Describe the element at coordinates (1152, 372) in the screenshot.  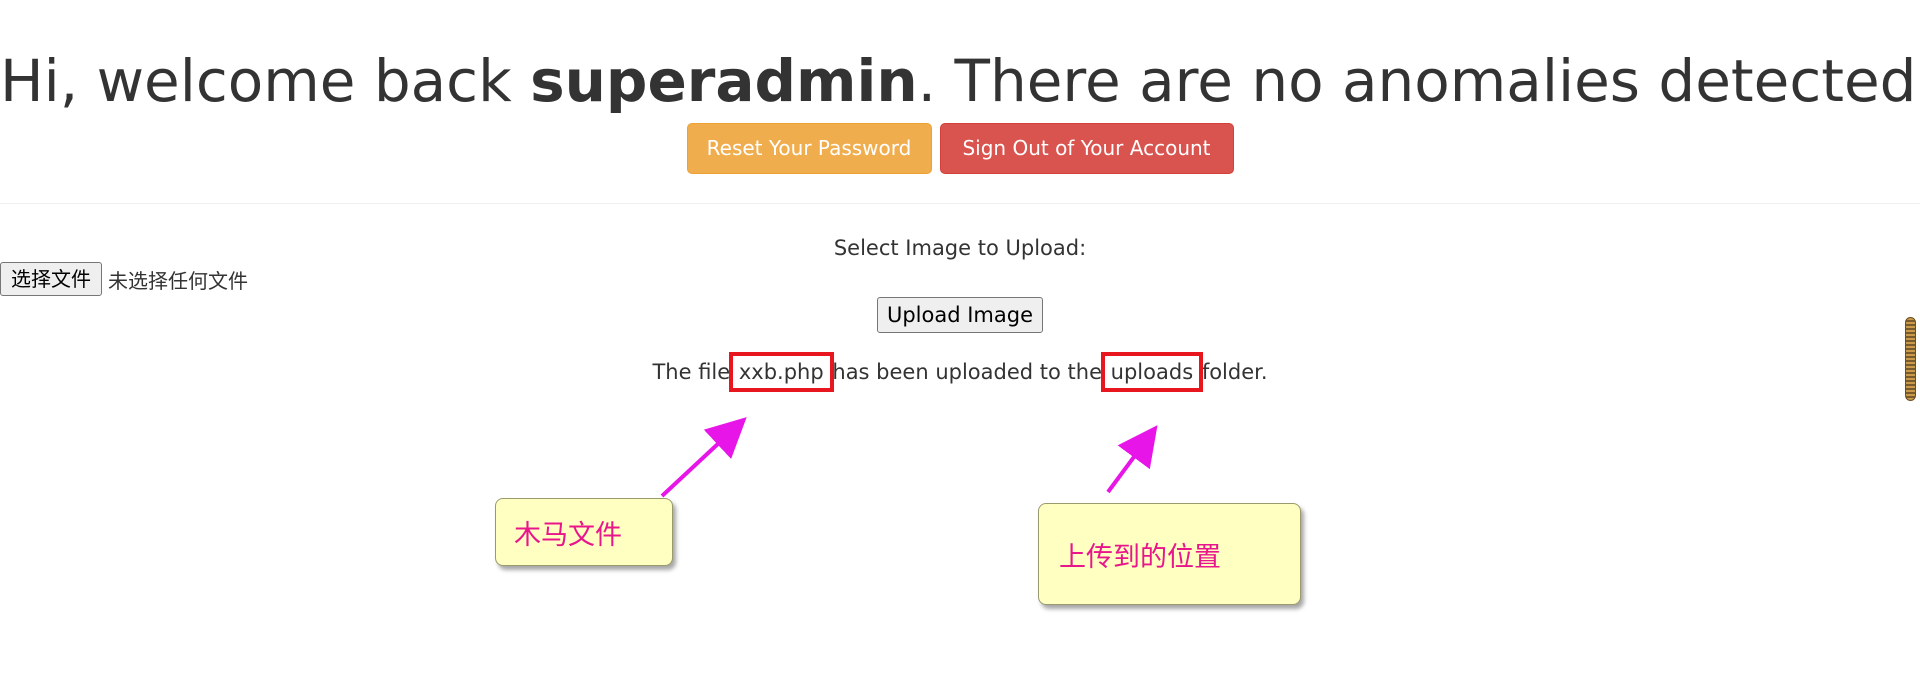
I see `upload-folder-name: uploads` at that location.